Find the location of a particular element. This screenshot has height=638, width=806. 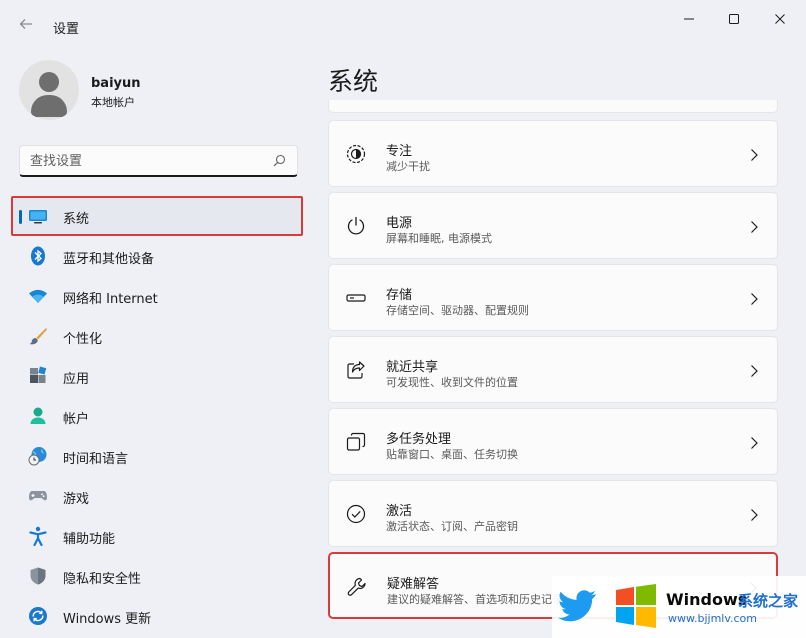

title-bar: 设置 is located at coordinates (403, 24).